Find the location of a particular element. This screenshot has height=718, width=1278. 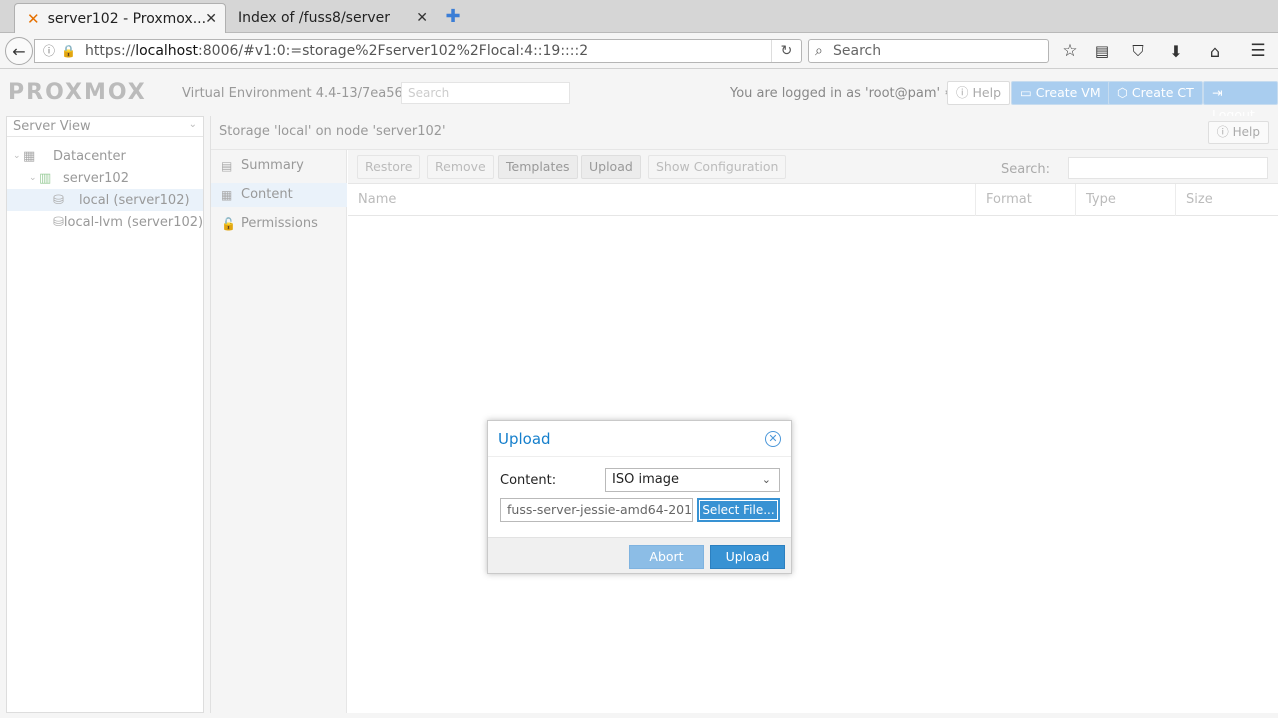

browser-tab-active: ✕ server102 - Proxmox... ✕ is located at coordinates (120, 18).